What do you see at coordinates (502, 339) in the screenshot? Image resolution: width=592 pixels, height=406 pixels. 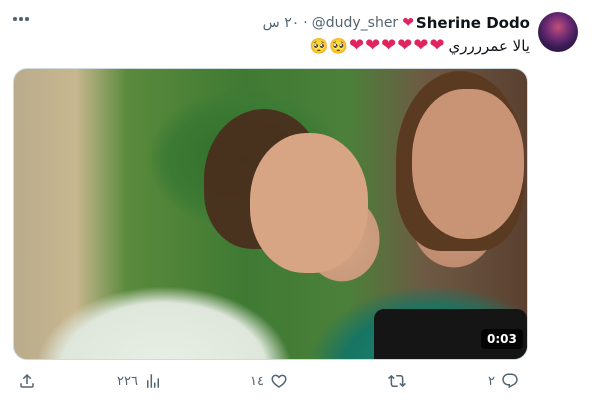 I see `video-duration-badge: 0:03` at bounding box center [502, 339].